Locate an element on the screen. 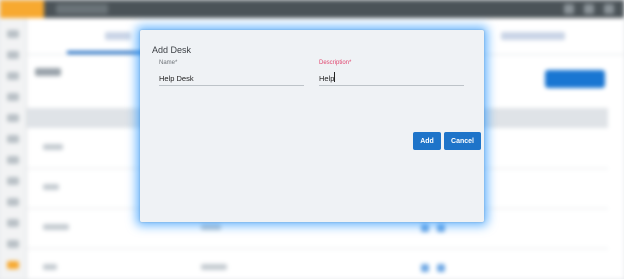 The image size is (624, 279). section-title-placeholder is located at coordinates (48, 72).